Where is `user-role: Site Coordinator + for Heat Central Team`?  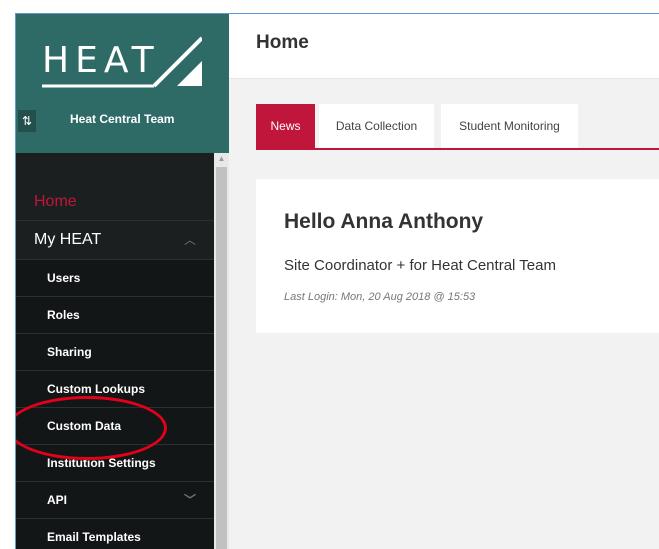
user-role: Site Coordinator + for Heat Central Team is located at coordinates (420, 265).